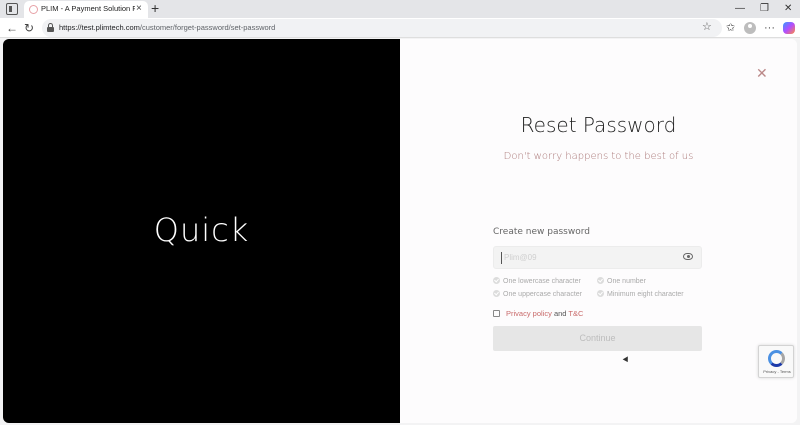 The width and height of the screenshot is (800, 425). I want to click on star-icon: ☆, so click(707, 26).